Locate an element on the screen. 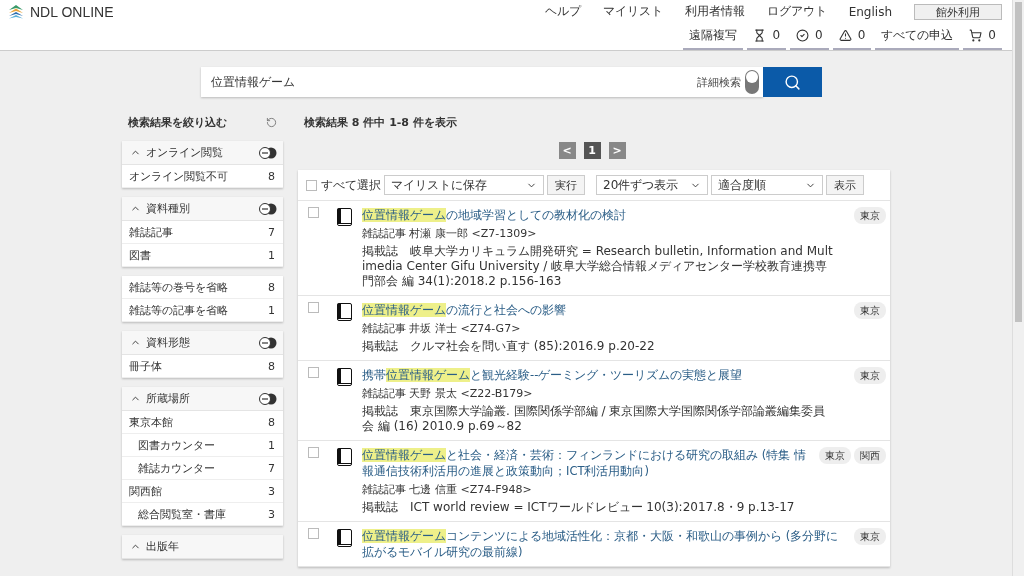 Image resolution: width=1024 pixels, height=576 pixels. facet-label: 図書カウンター is located at coordinates (176, 445).